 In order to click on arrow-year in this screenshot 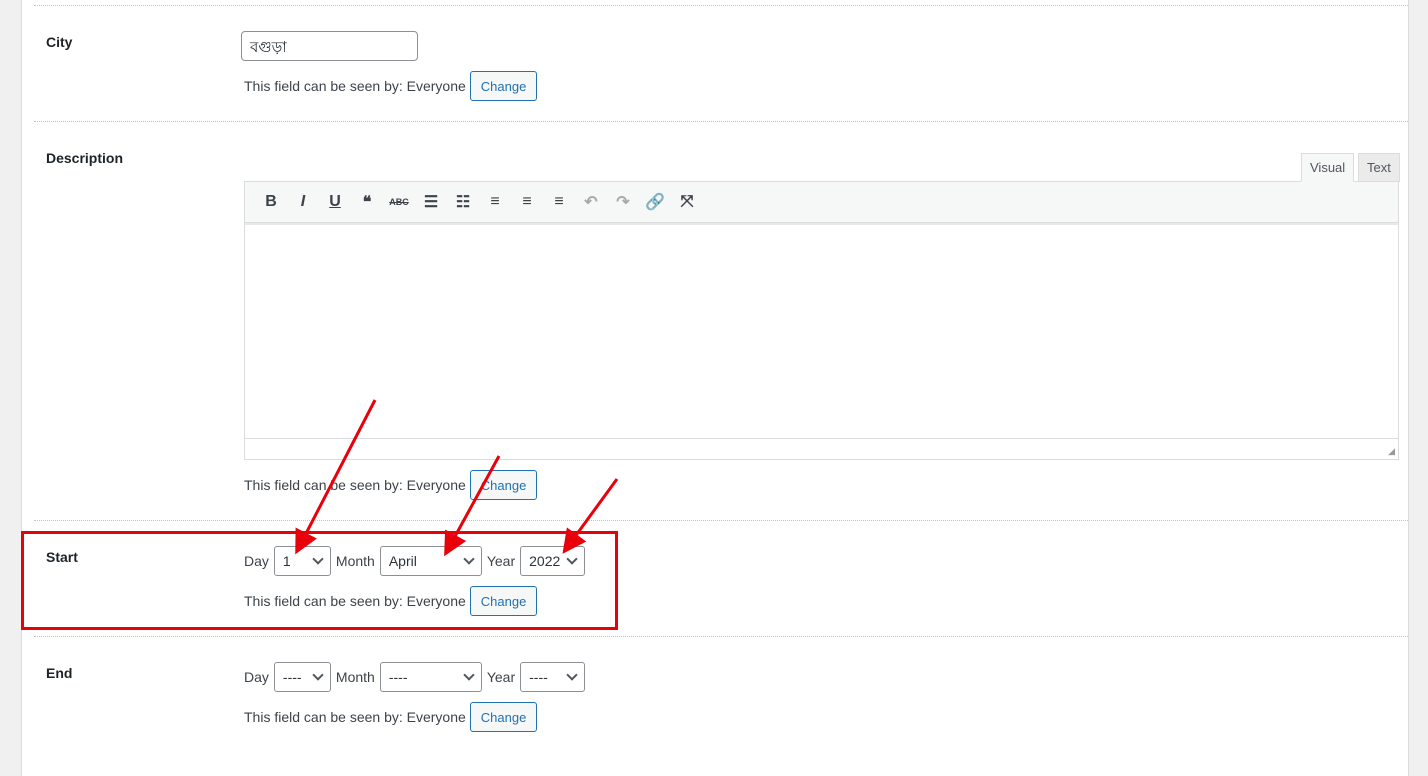, I will do `click(590, 516)`.